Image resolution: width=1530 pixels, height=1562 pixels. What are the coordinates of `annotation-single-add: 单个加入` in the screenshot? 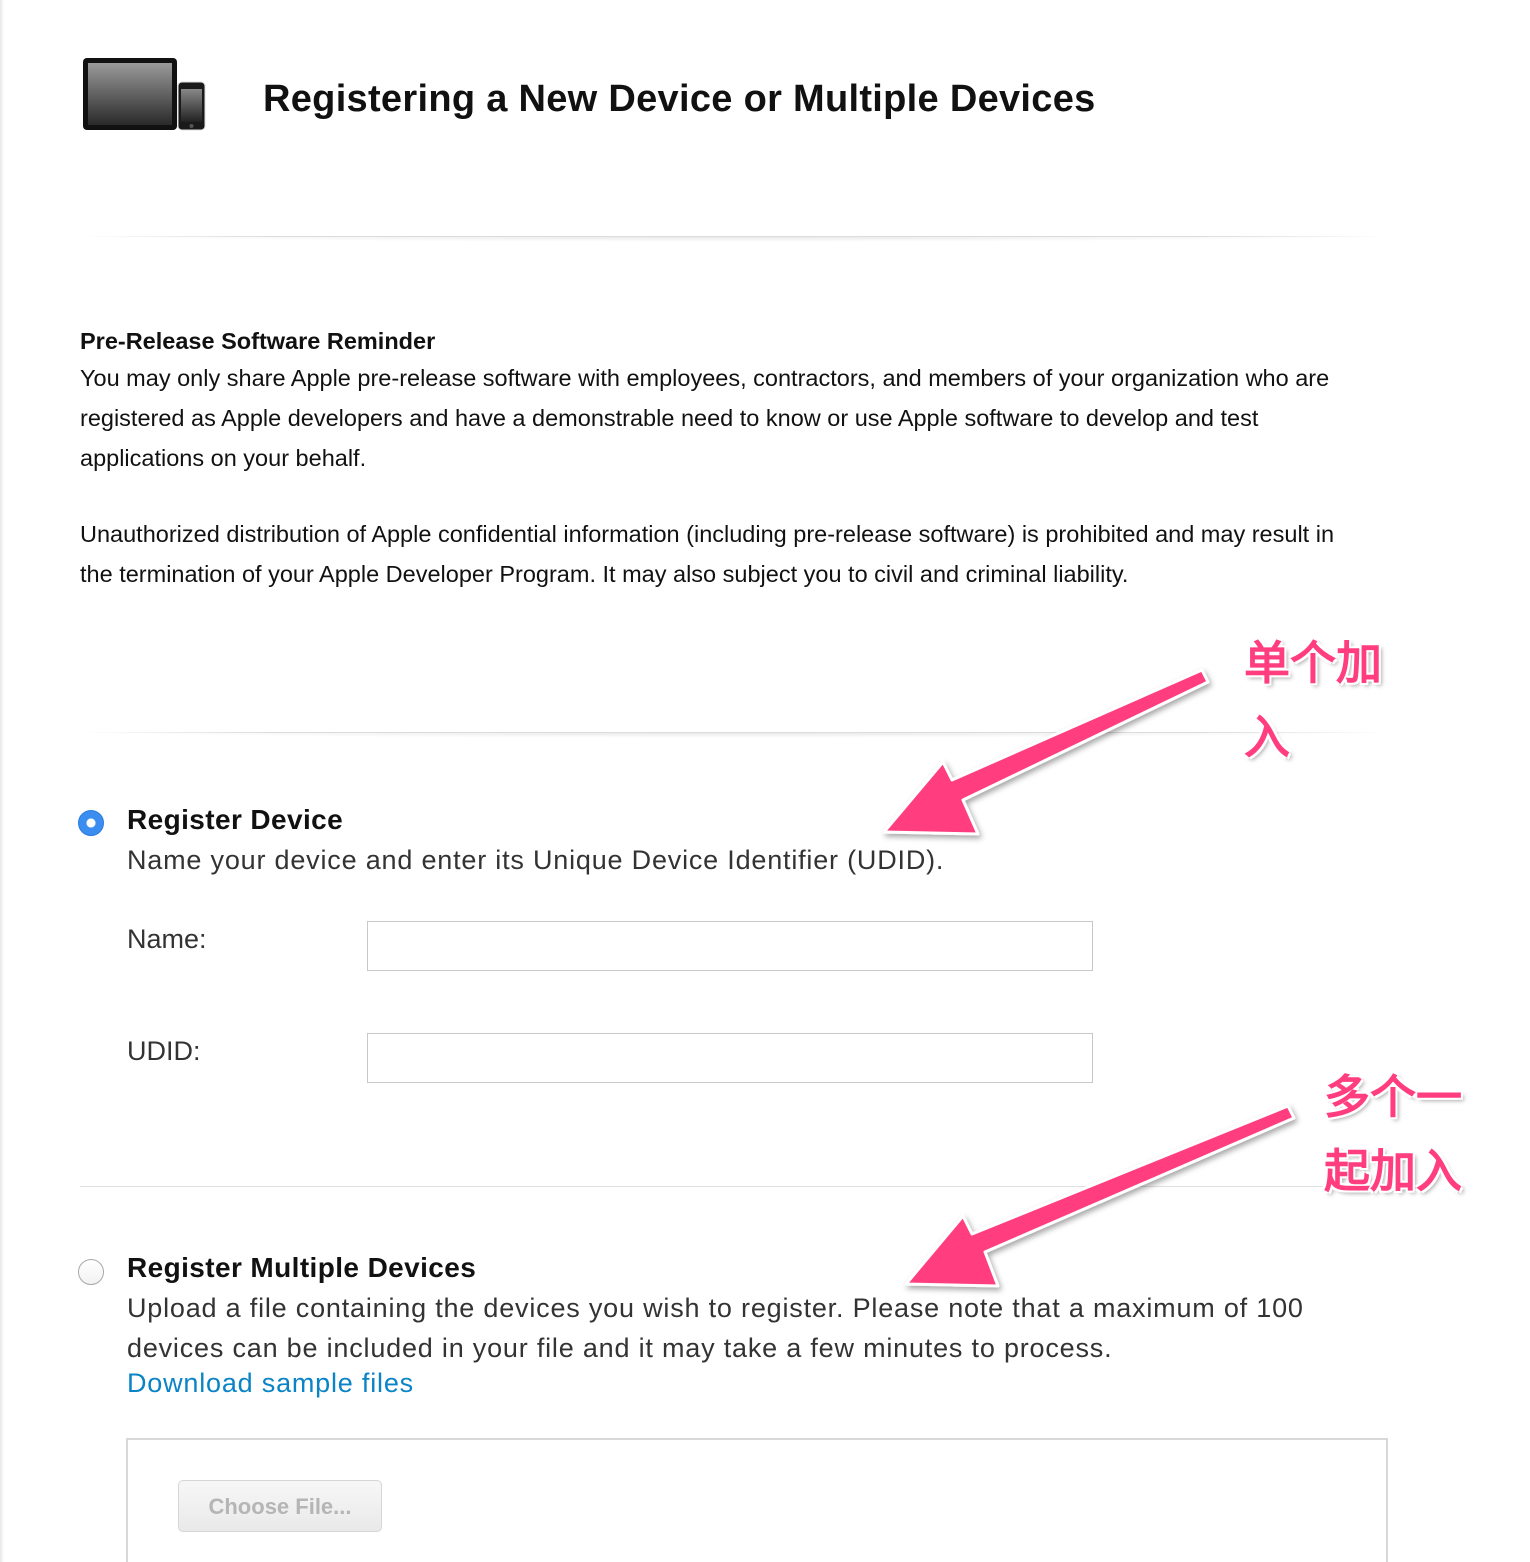 It's located at (1313, 700).